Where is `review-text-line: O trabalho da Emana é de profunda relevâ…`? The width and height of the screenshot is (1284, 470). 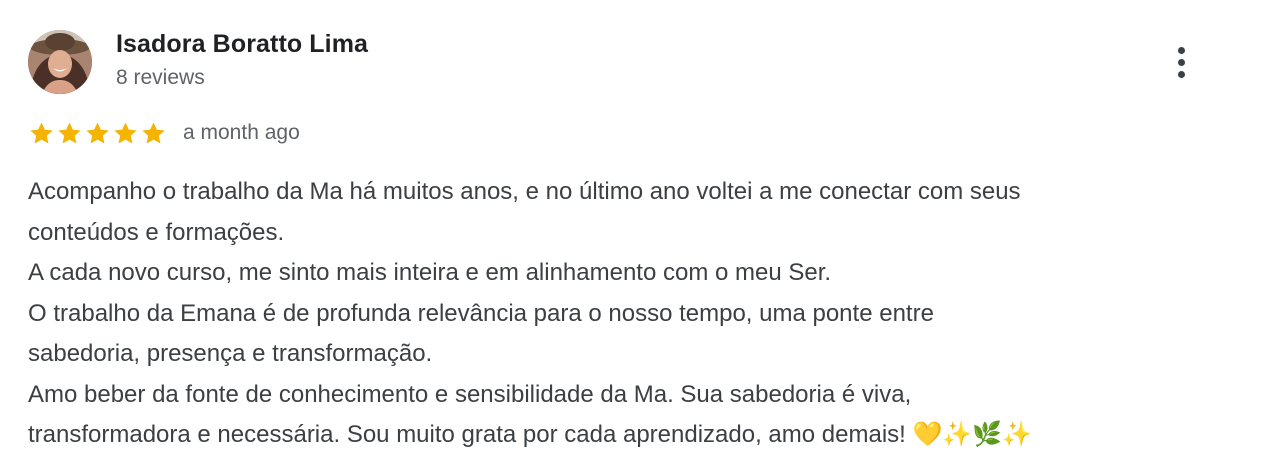
review-text-line: O trabalho da Emana é de profunda relevâ… is located at coordinates (481, 313).